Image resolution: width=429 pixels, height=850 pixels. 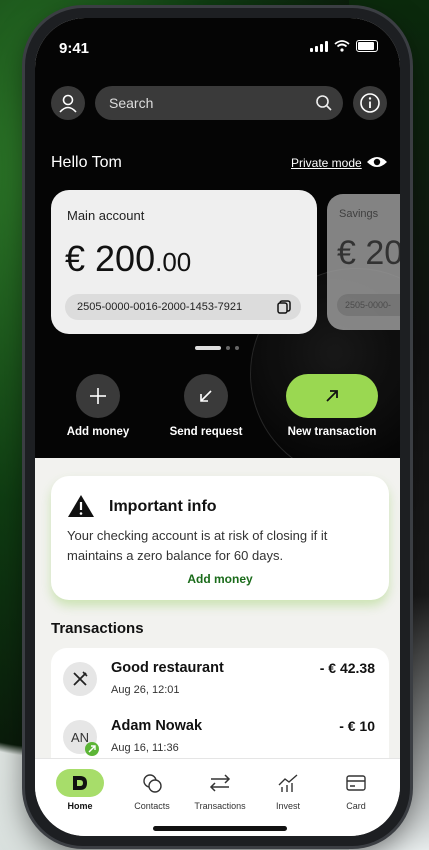 What do you see at coordinates (160, 307) in the screenshot?
I see `iban-text: 2505-0000-0016-2000-1453-7921` at bounding box center [160, 307].